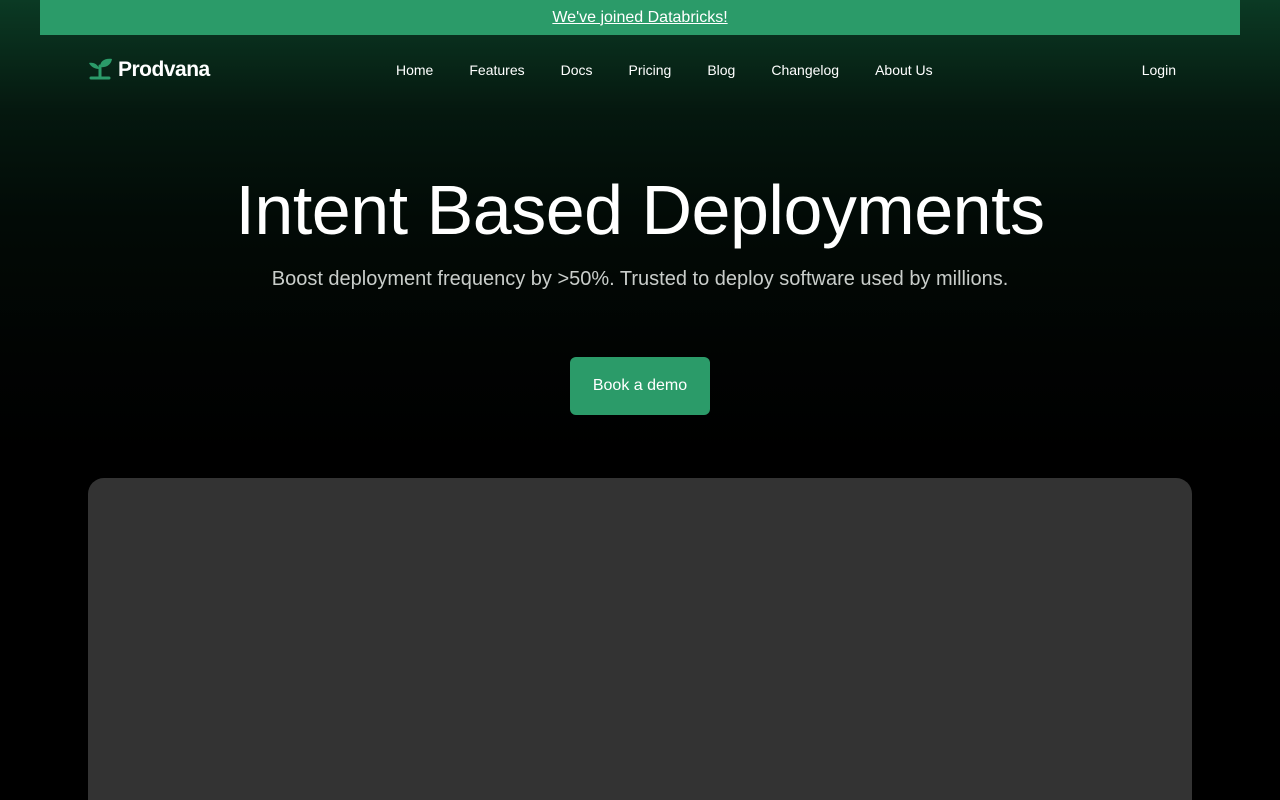 This screenshot has width=1280, height=800. What do you see at coordinates (103, 70) in the screenshot?
I see `sprout-icon` at bounding box center [103, 70].